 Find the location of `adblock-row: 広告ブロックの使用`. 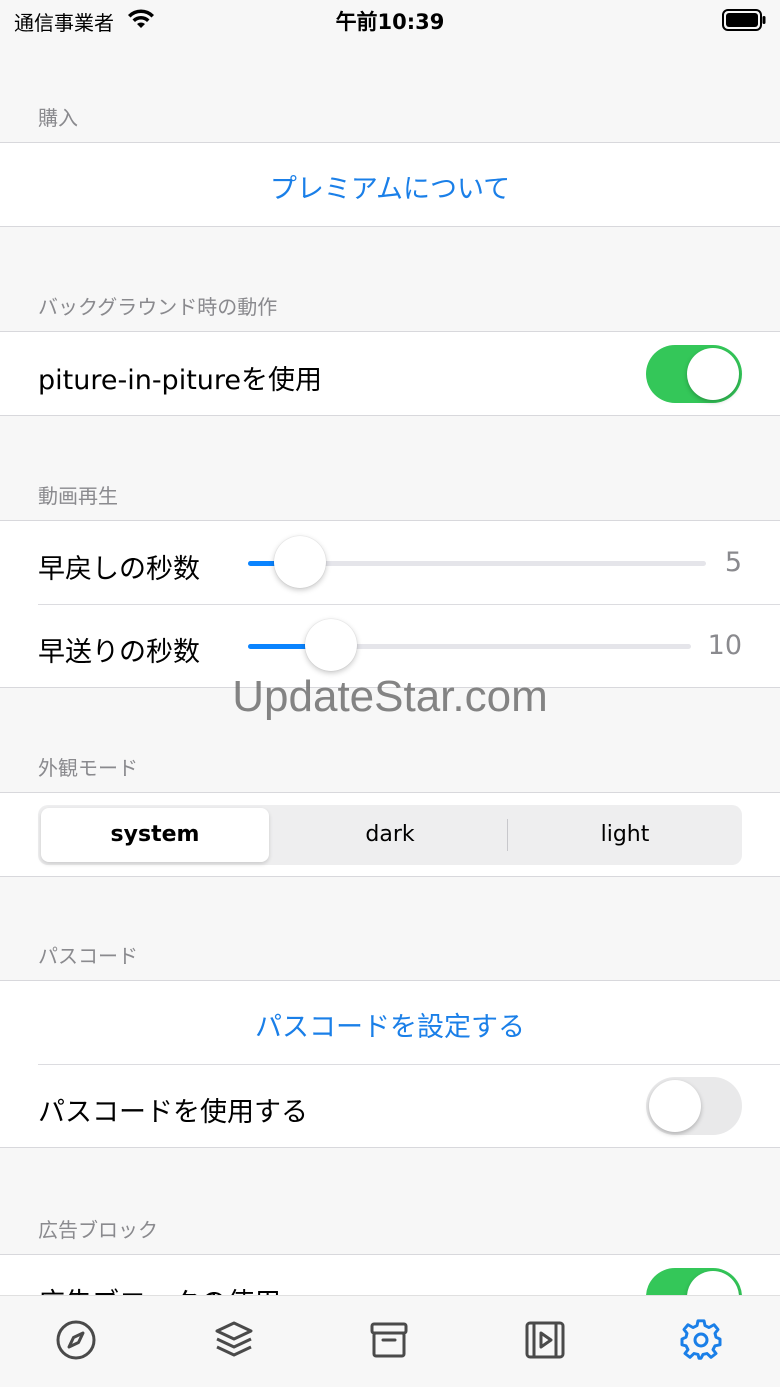

adblock-row: 広告ブロックの使用 is located at coordinates (390, 1275).